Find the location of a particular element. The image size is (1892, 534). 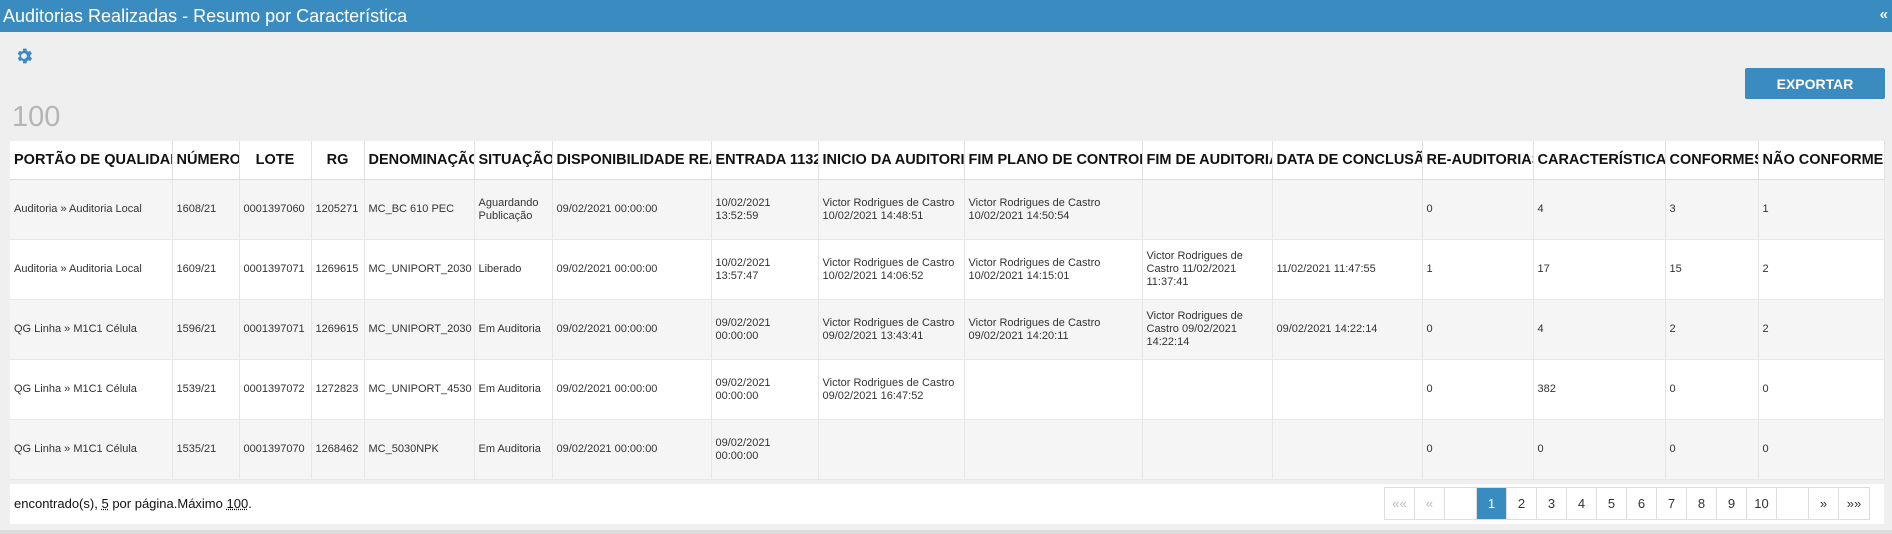

column-header: CONFORMES is located at coordinates (1712, 160).